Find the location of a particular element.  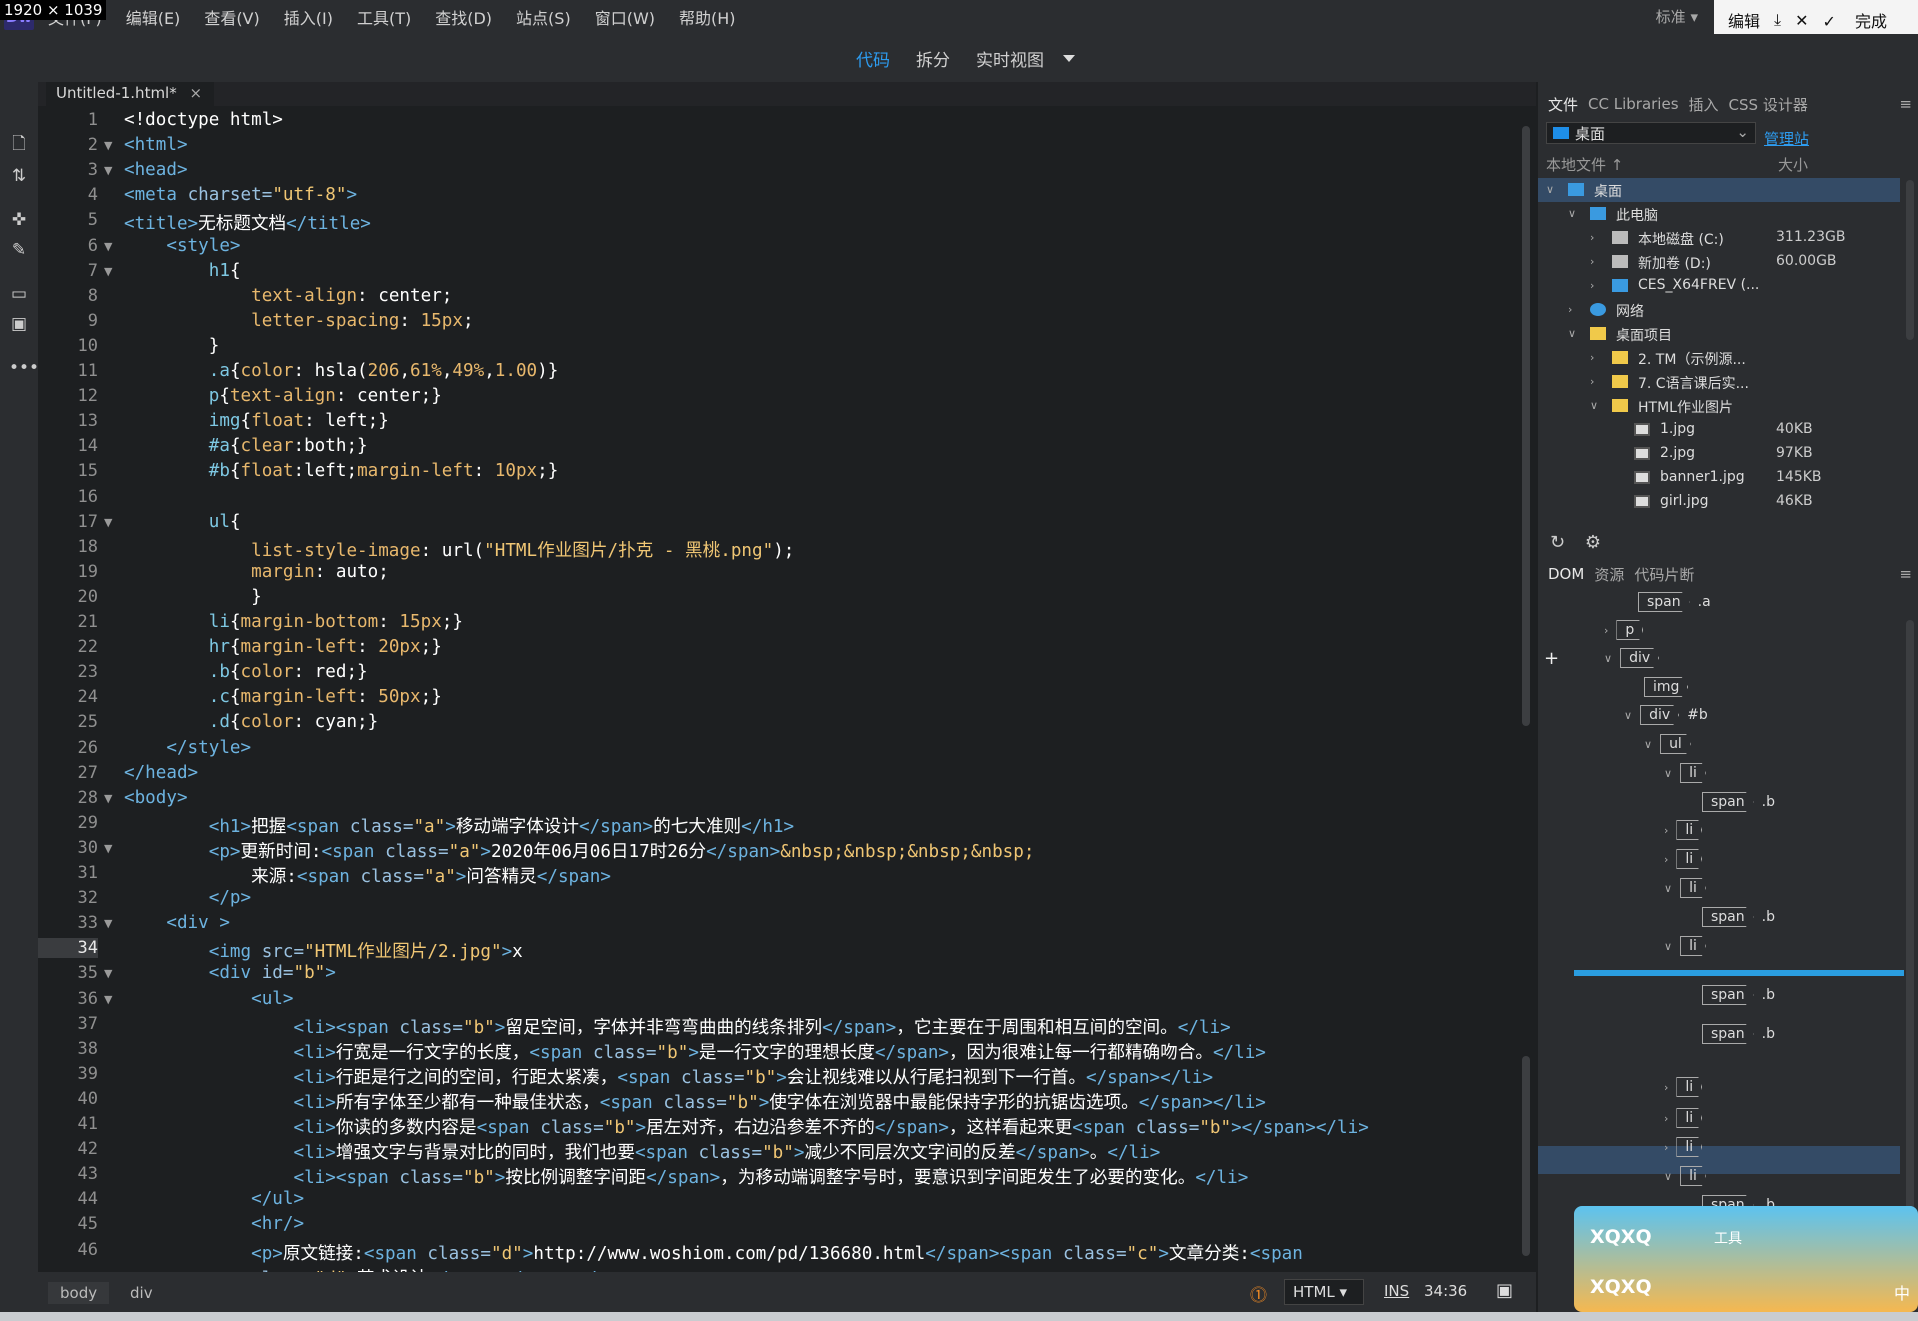

code-view-button: 代码 is located at coordinates (873, 58).